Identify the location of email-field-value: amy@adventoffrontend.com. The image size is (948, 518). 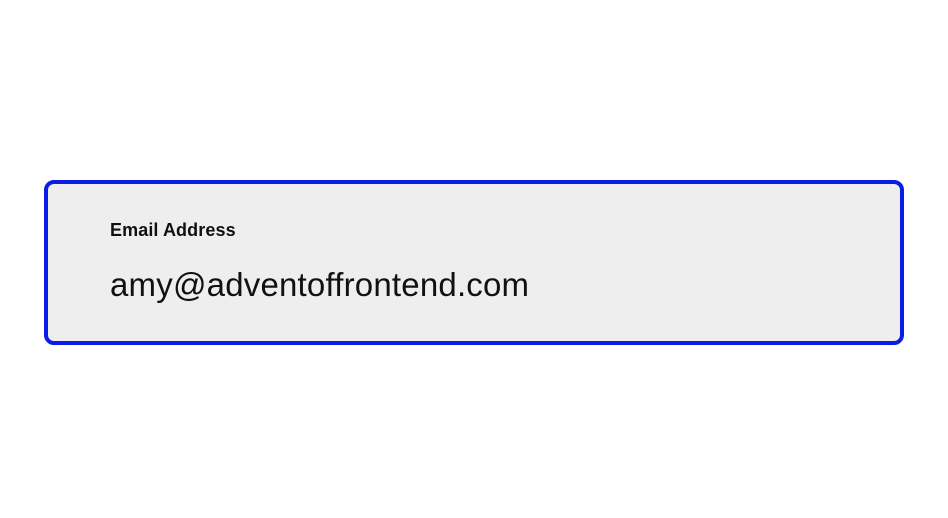
(319, 285).